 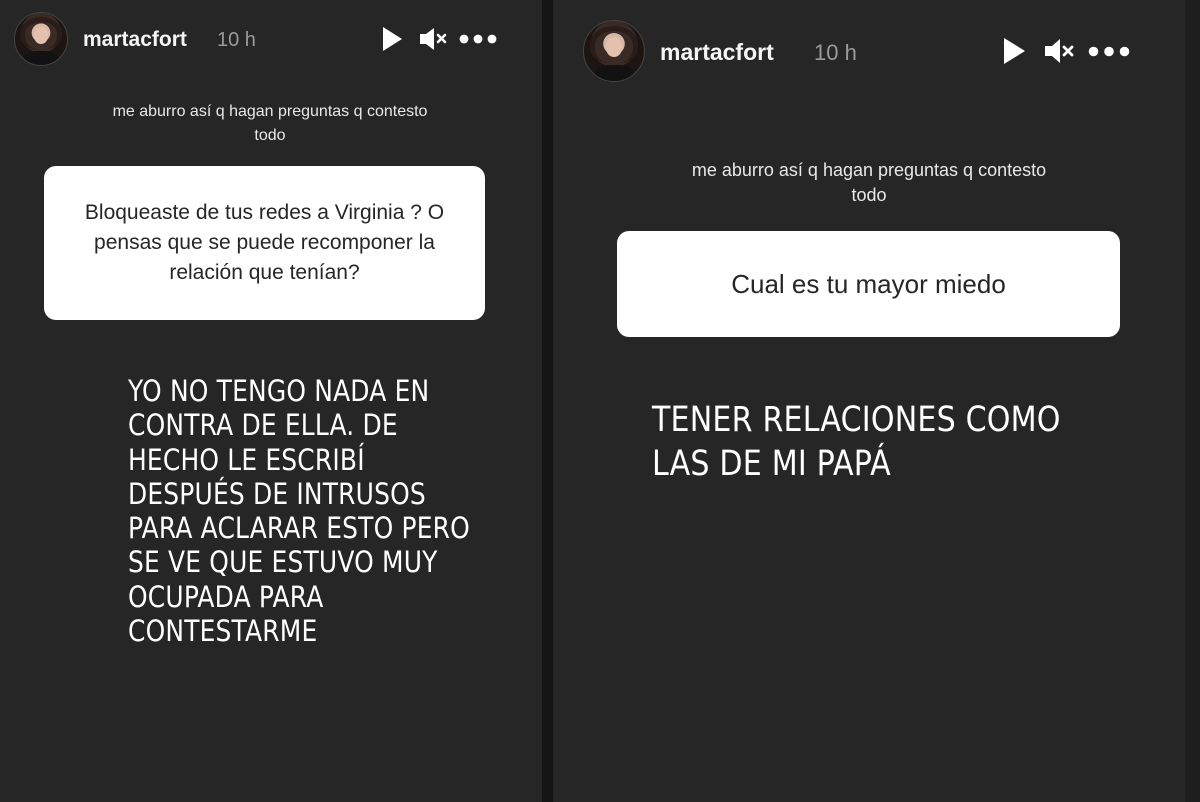 I want to click on question-text: Cual es tu mayor miedo, so click(x=868, y=284).